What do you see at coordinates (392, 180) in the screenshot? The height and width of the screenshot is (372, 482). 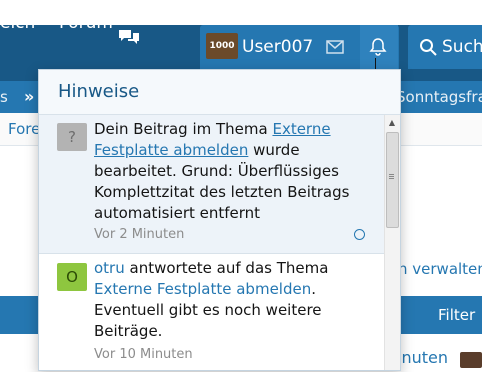 I see `scrollbar-thumb` at bounding box center [392, 180].